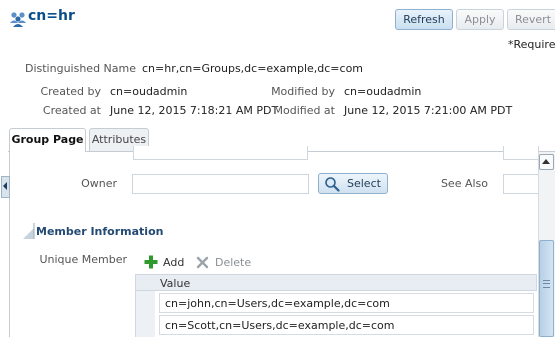 This screenshot has height=337, width=555. What do you see at coordinates (149, 91) in the screenshot?
I see `created-by-value: cn=oudadmin` at bounding box center [149, 91].